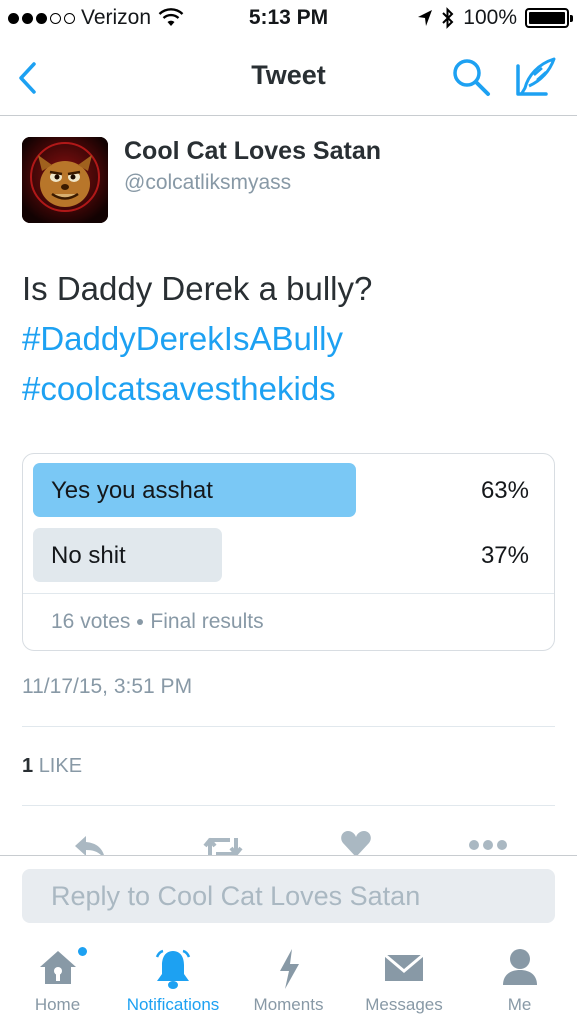  I want to click on battery-percent: 100%, so click(490, 17).